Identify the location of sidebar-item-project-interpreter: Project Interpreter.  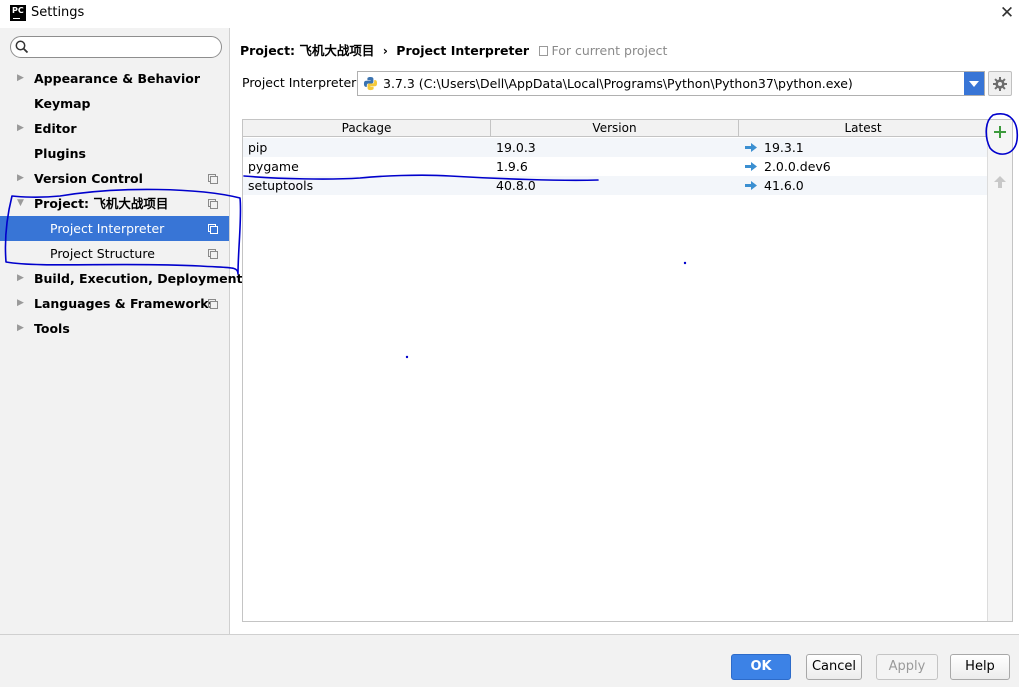
(114, 228).